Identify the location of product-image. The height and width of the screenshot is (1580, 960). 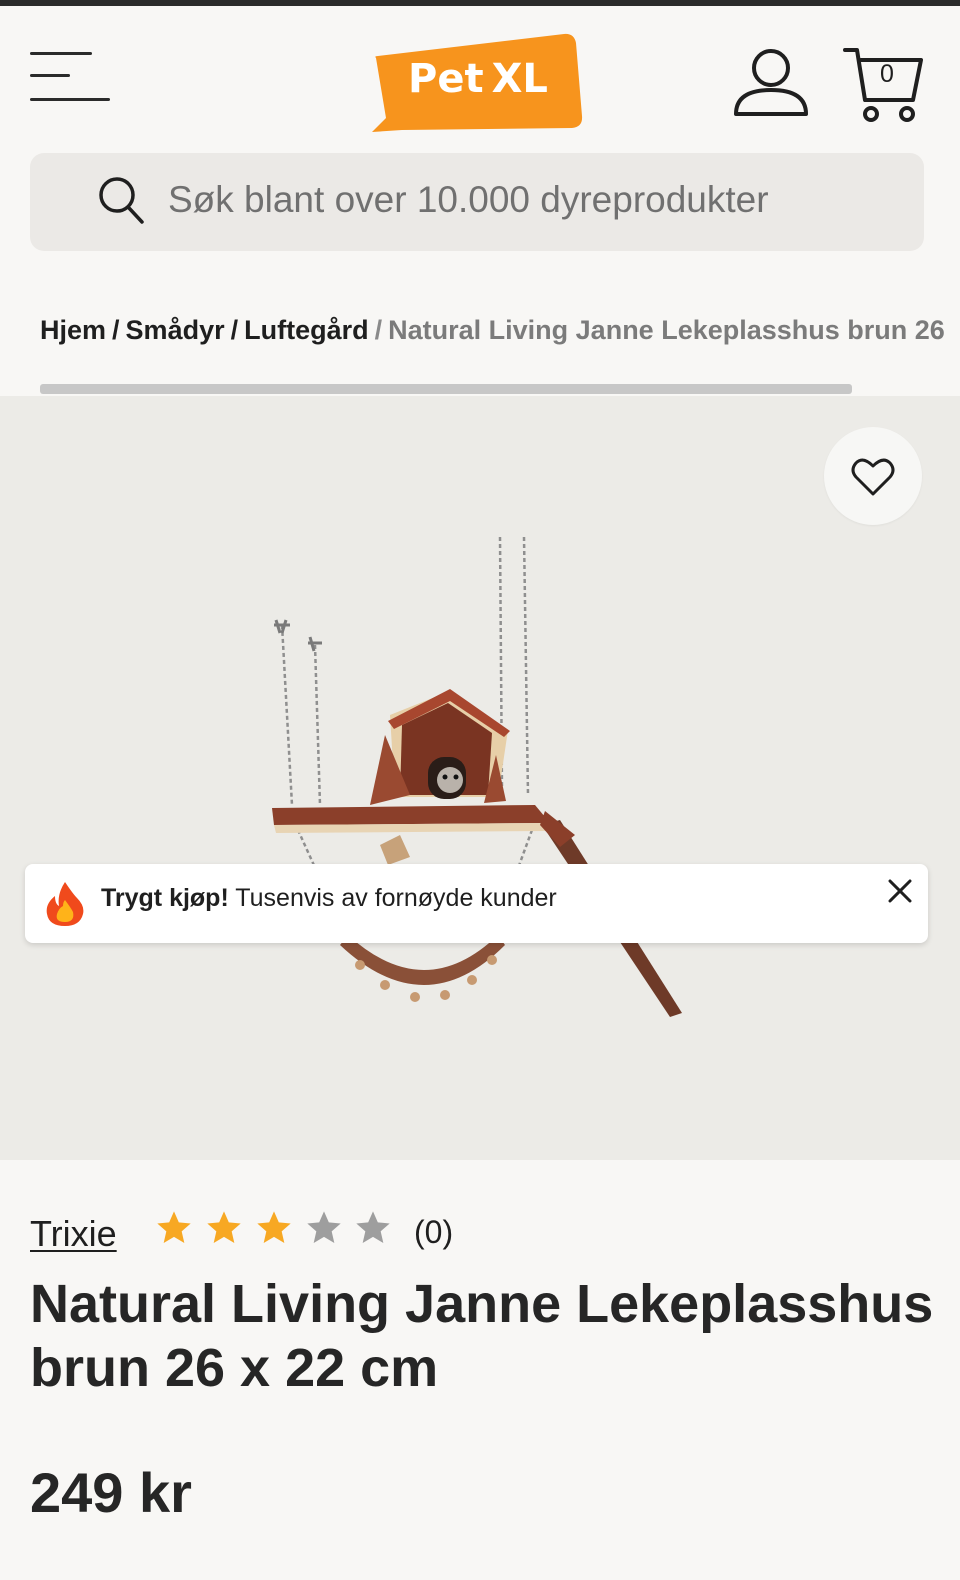
(480, 775).